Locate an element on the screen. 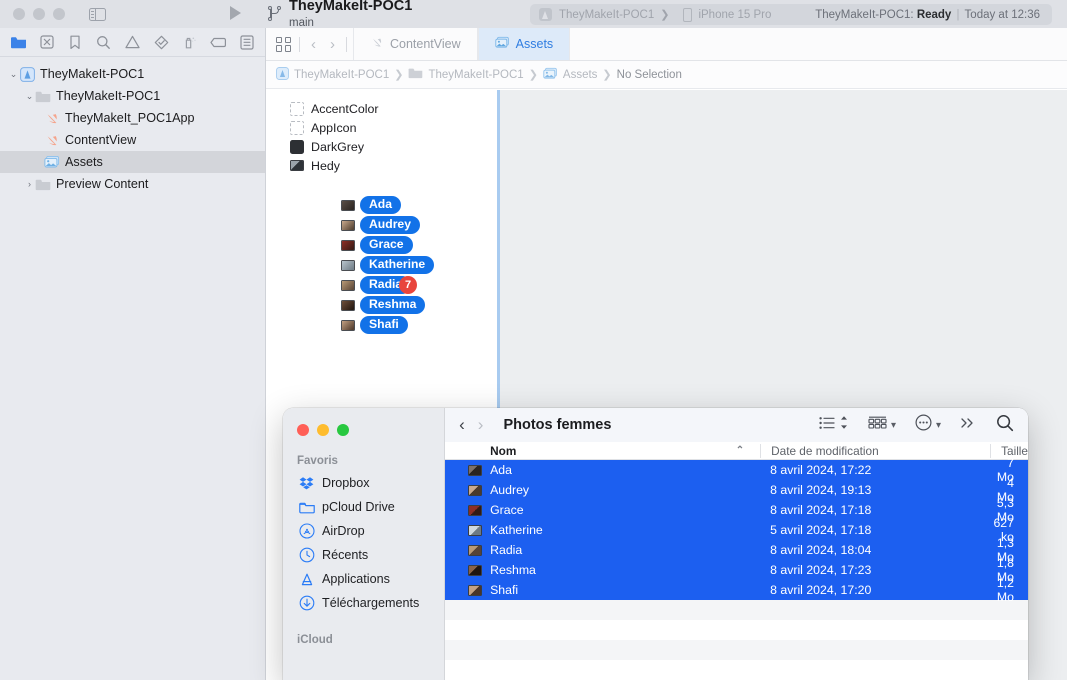  bookmark-navigator-icon is located at coordinates (75, 42).